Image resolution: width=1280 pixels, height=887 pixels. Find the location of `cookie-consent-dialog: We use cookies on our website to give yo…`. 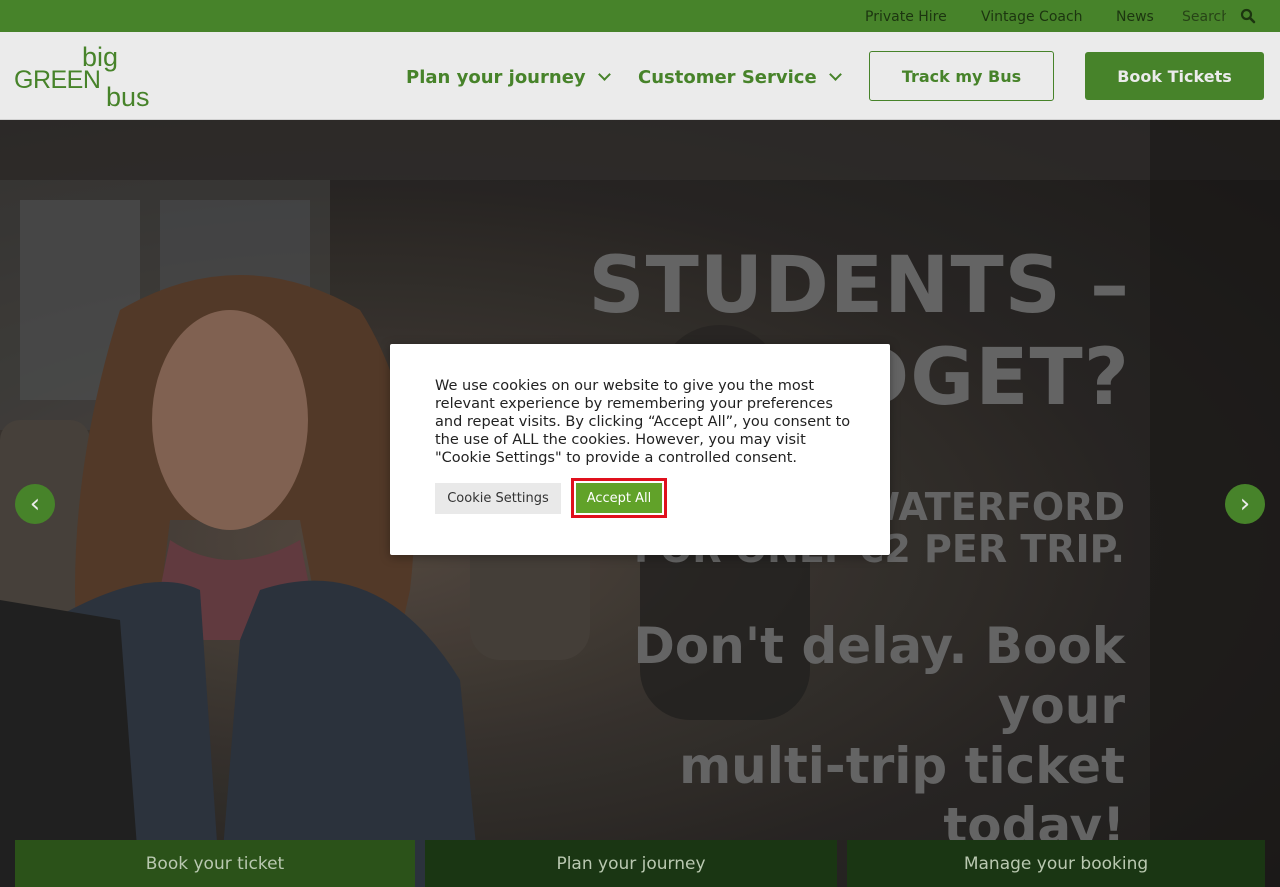

cookie-consent-dialog: We use cookies on our website to give yo… is located at coordinates (640, 449).